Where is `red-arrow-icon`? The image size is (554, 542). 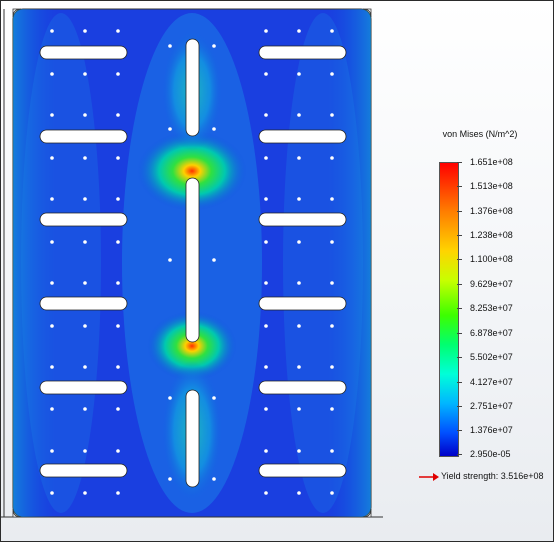 red-arrow-icon is located at coordinates (429, 476).